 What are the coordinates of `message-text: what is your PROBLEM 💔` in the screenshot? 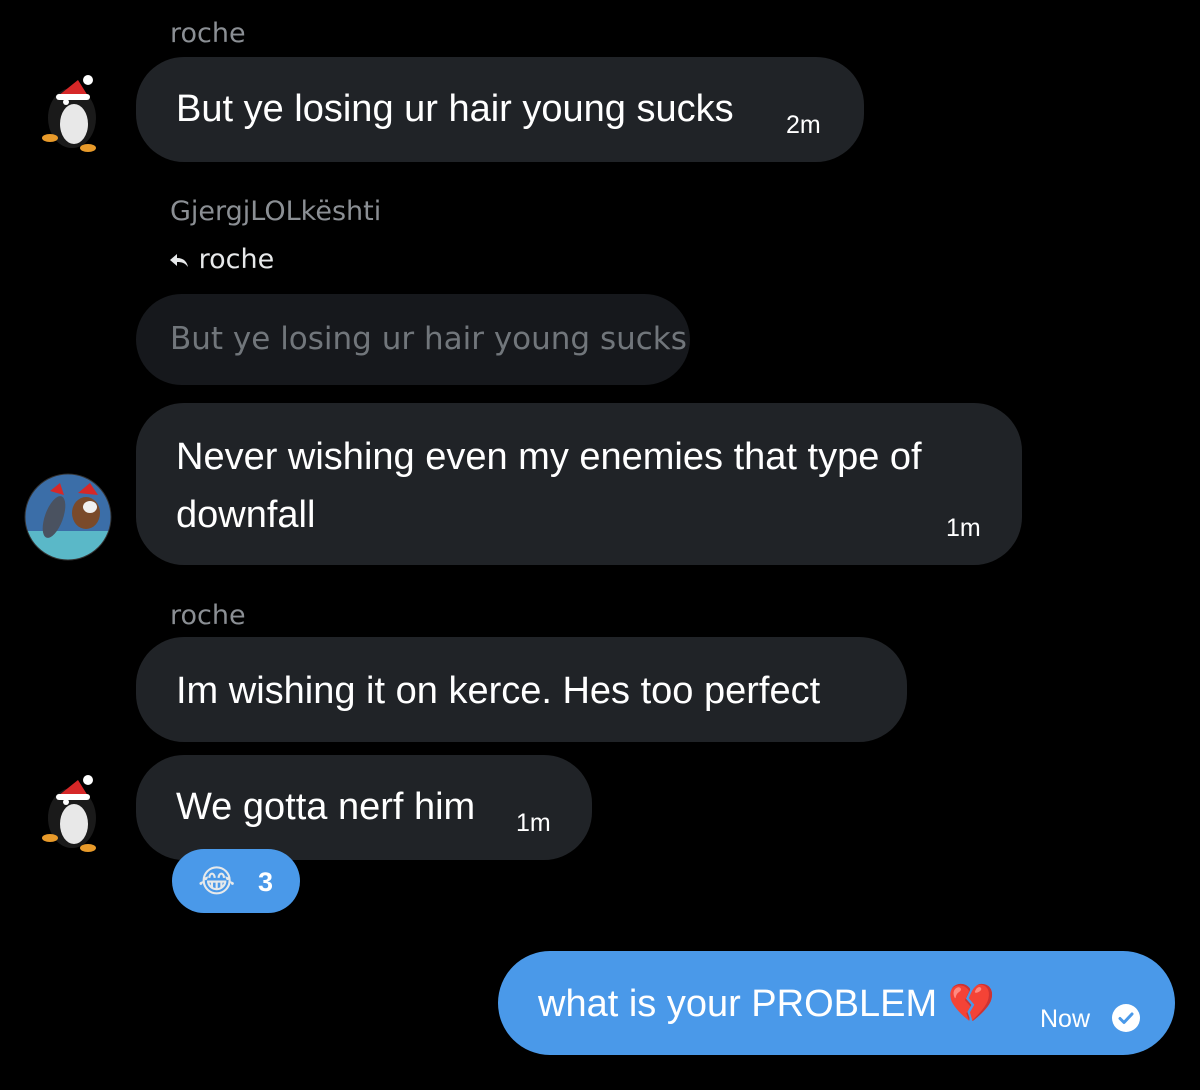 It's located at (767, 1004).